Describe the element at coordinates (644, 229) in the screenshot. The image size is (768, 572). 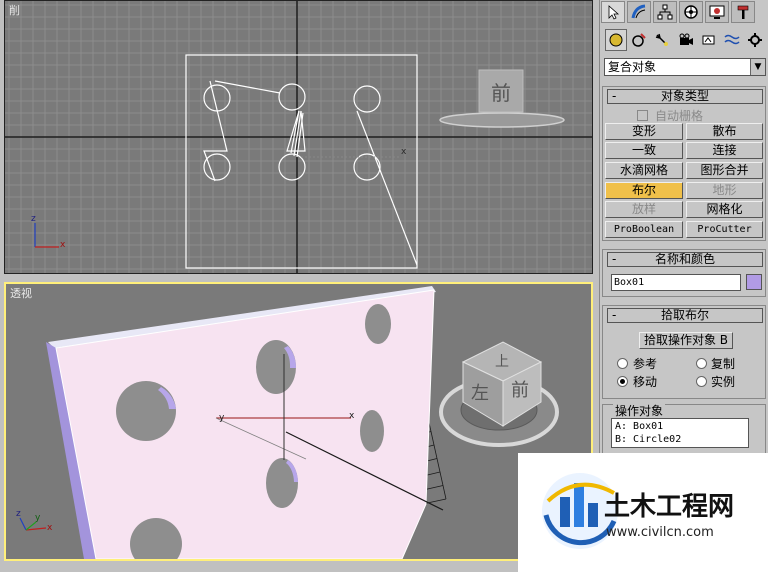
I see `proboolean-button: ProBoolean` at that location.